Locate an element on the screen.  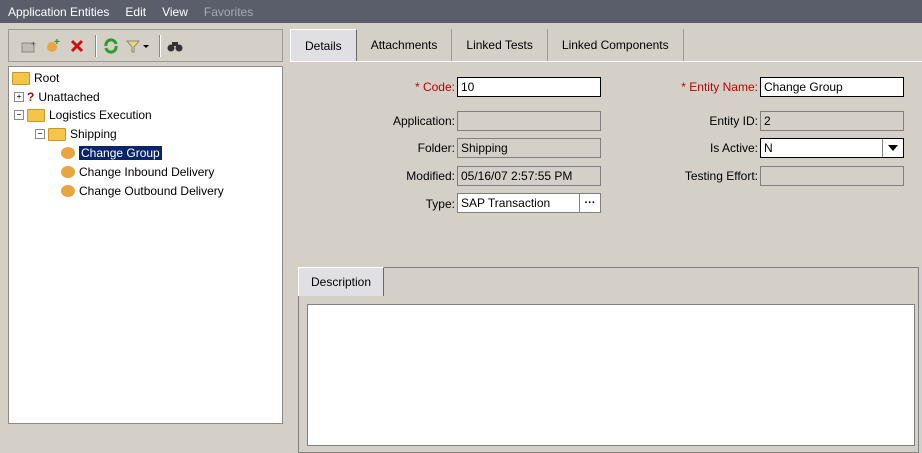
tree-node-unattached: + ? Unattached is located at coordinates (57, 97).